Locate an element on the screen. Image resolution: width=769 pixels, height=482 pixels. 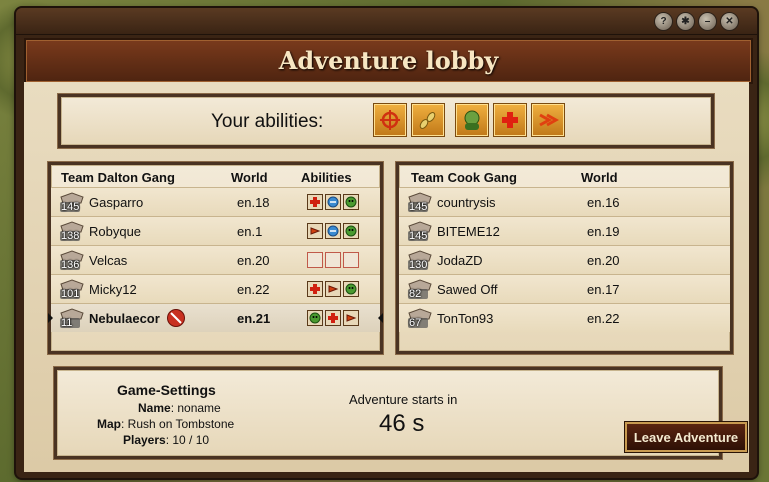
level-badge: 138 is located at coordinates (72, 231).